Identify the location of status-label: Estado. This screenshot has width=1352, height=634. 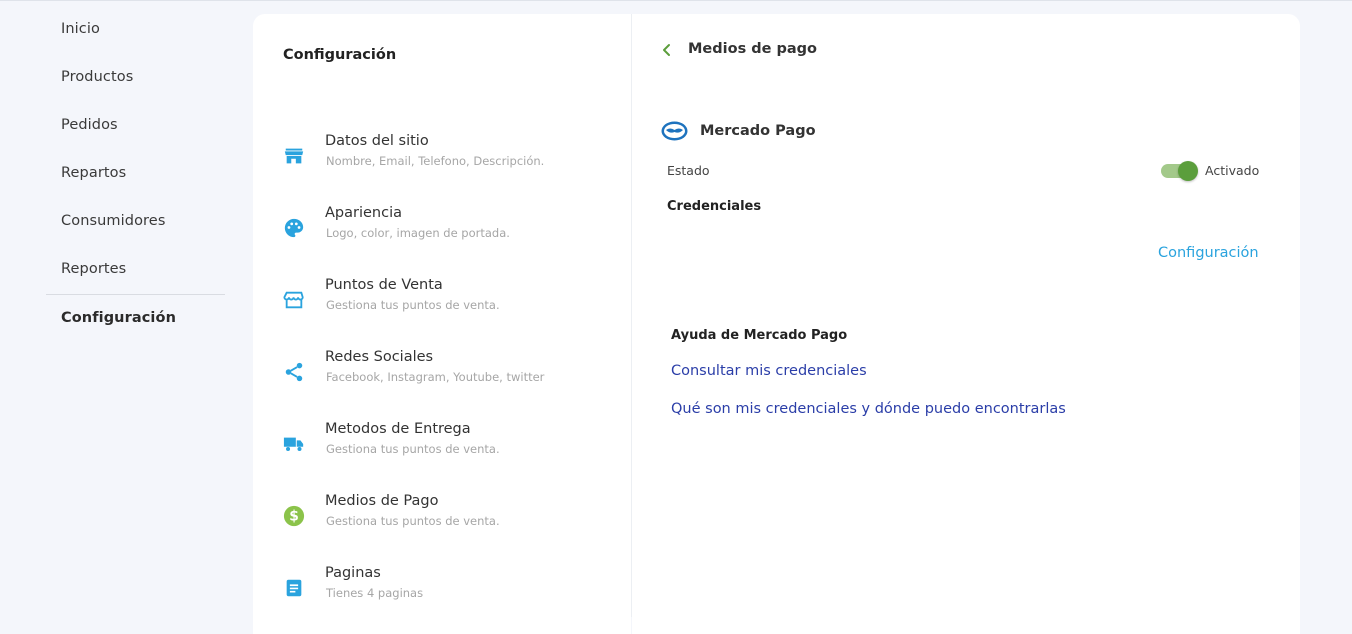
(688, 170).